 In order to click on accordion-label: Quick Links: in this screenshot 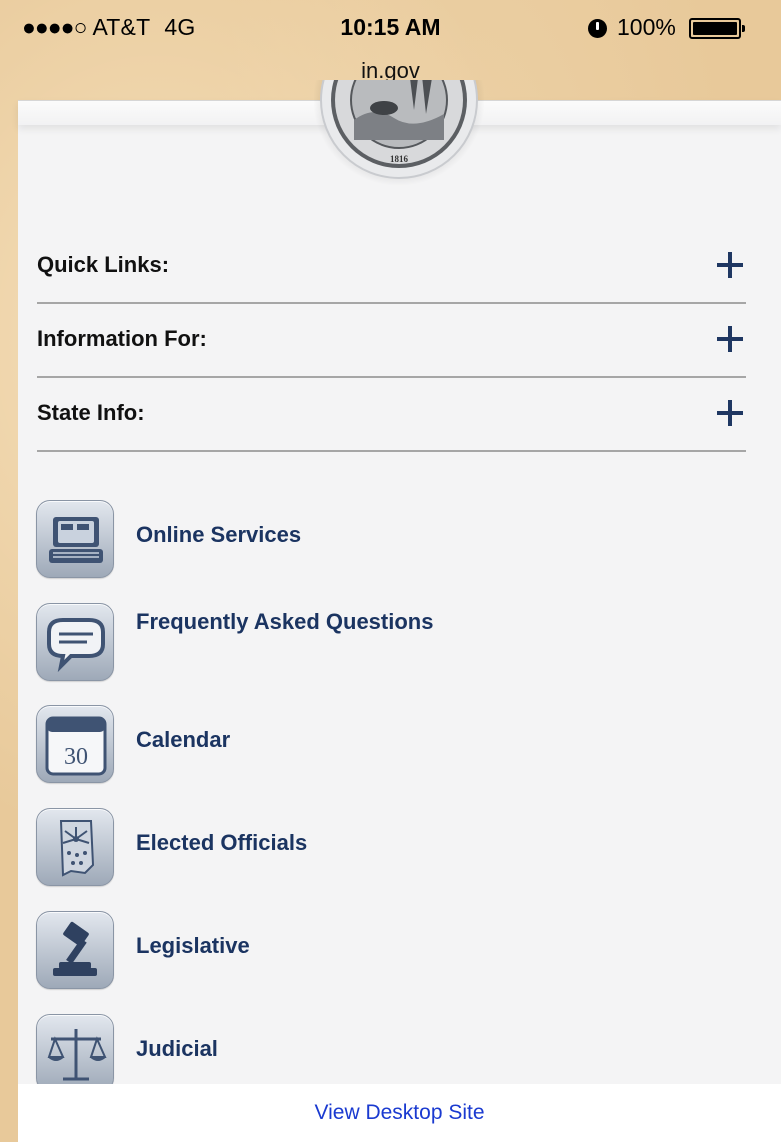, I will do `click(103, 264)`.